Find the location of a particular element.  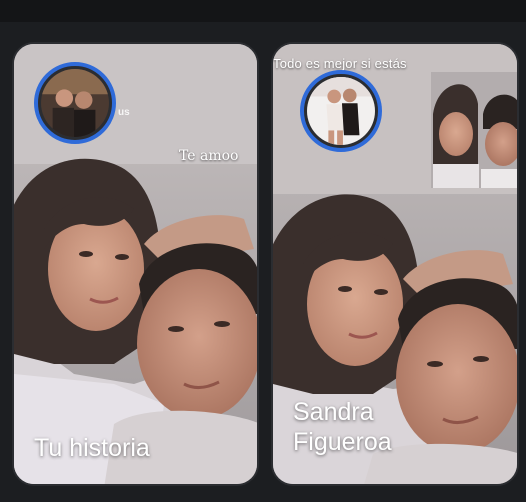

story-name-line-1: Sandra is located at coordinates (333, 412).